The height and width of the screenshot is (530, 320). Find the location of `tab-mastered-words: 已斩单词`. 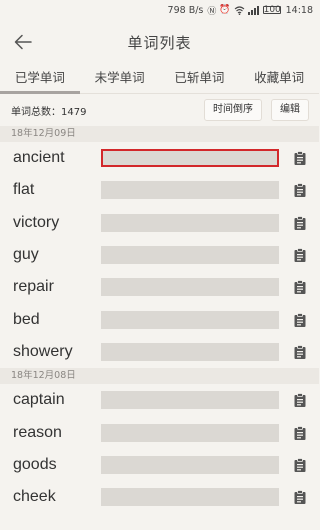

tab-mastered-words: 已斩单词 is located at coordinates (200, 78).